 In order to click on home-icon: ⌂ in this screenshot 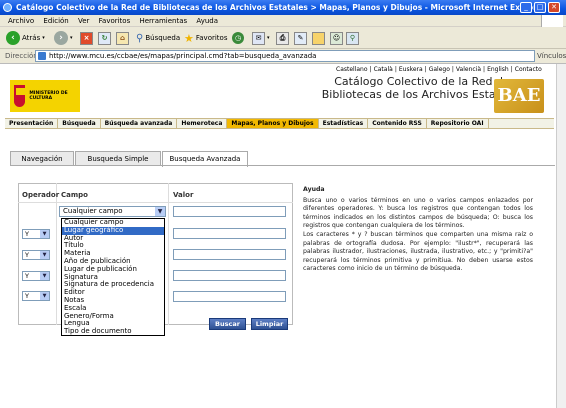, I will do `click(122, 38)`.